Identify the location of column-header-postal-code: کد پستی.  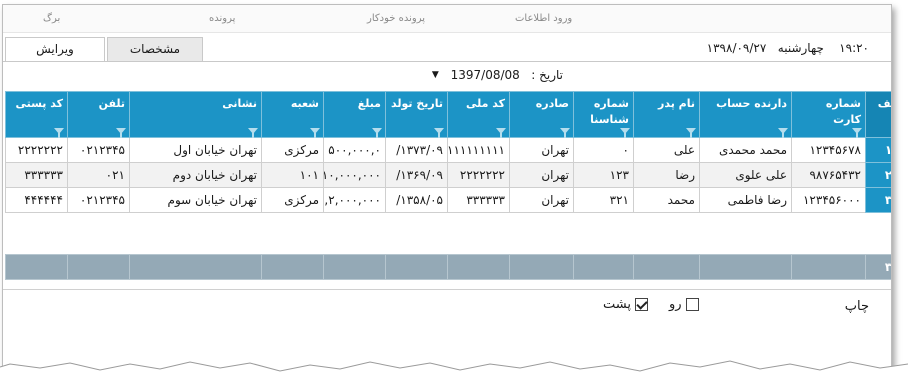
(36, 114).